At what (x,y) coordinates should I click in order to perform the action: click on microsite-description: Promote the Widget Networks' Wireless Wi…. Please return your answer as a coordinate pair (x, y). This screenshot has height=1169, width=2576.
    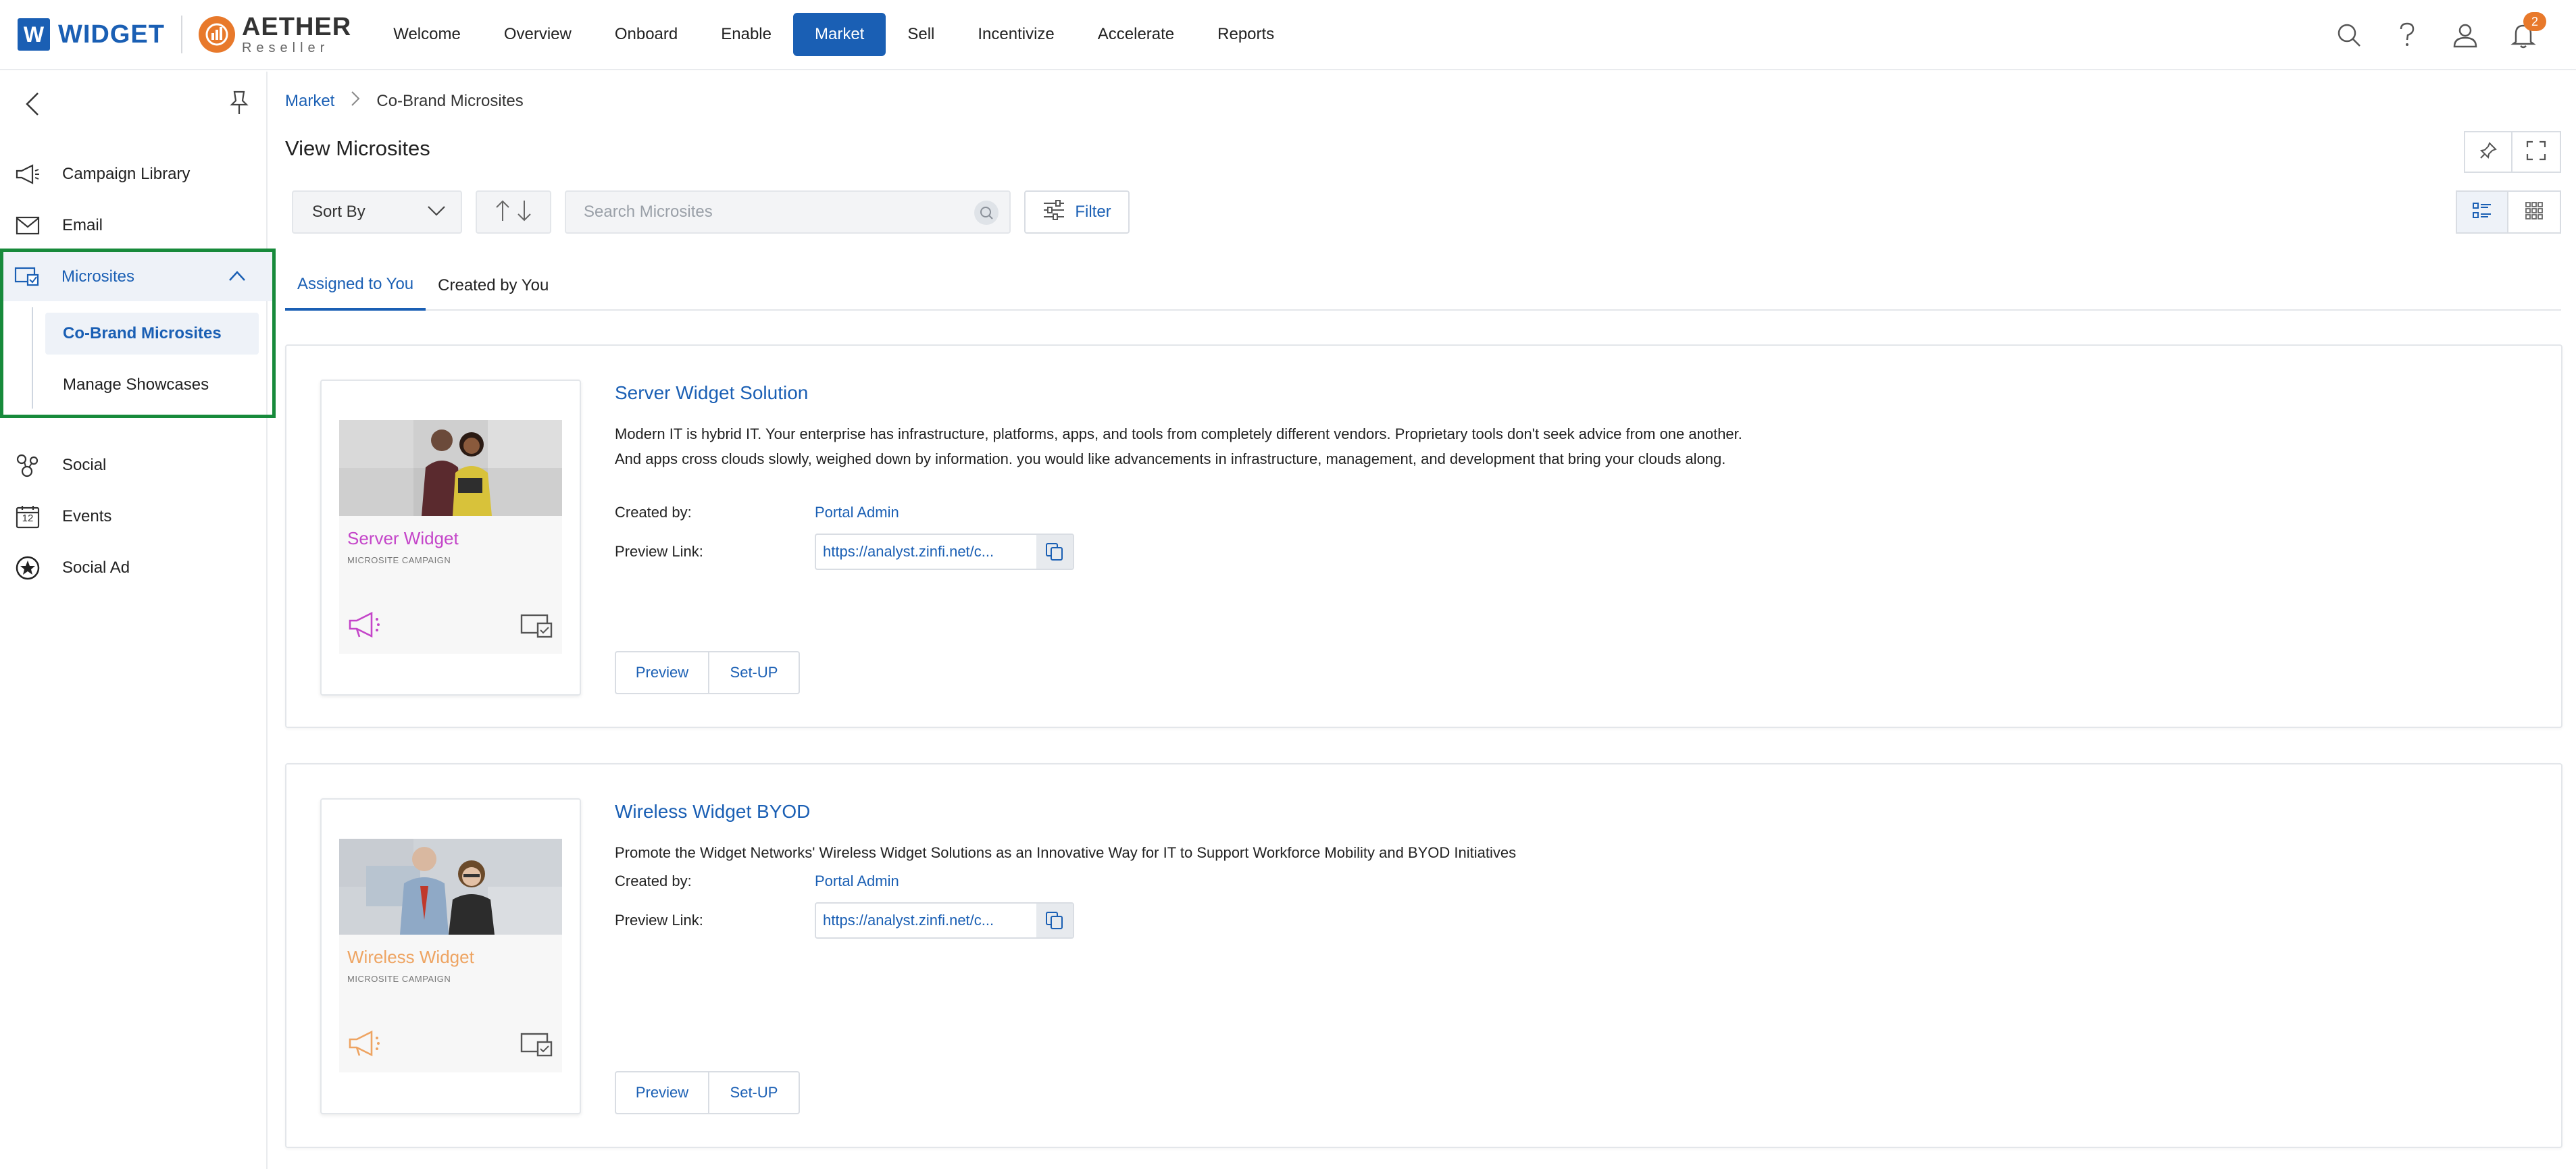
    Looking at the image, I should click on (1066, 852).